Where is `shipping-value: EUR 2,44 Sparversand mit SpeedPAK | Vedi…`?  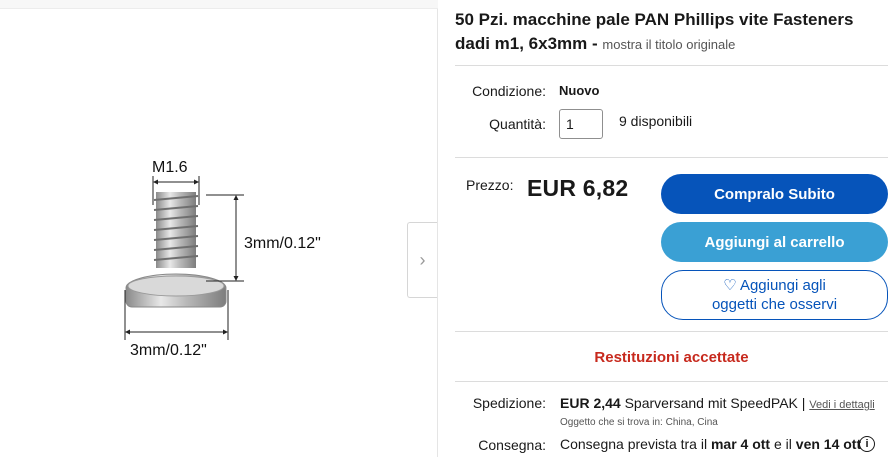 shipping-value: EUR 2,44 Sparversand mit SpeedPAK | Vedi… is located at coordinates (717, 403).